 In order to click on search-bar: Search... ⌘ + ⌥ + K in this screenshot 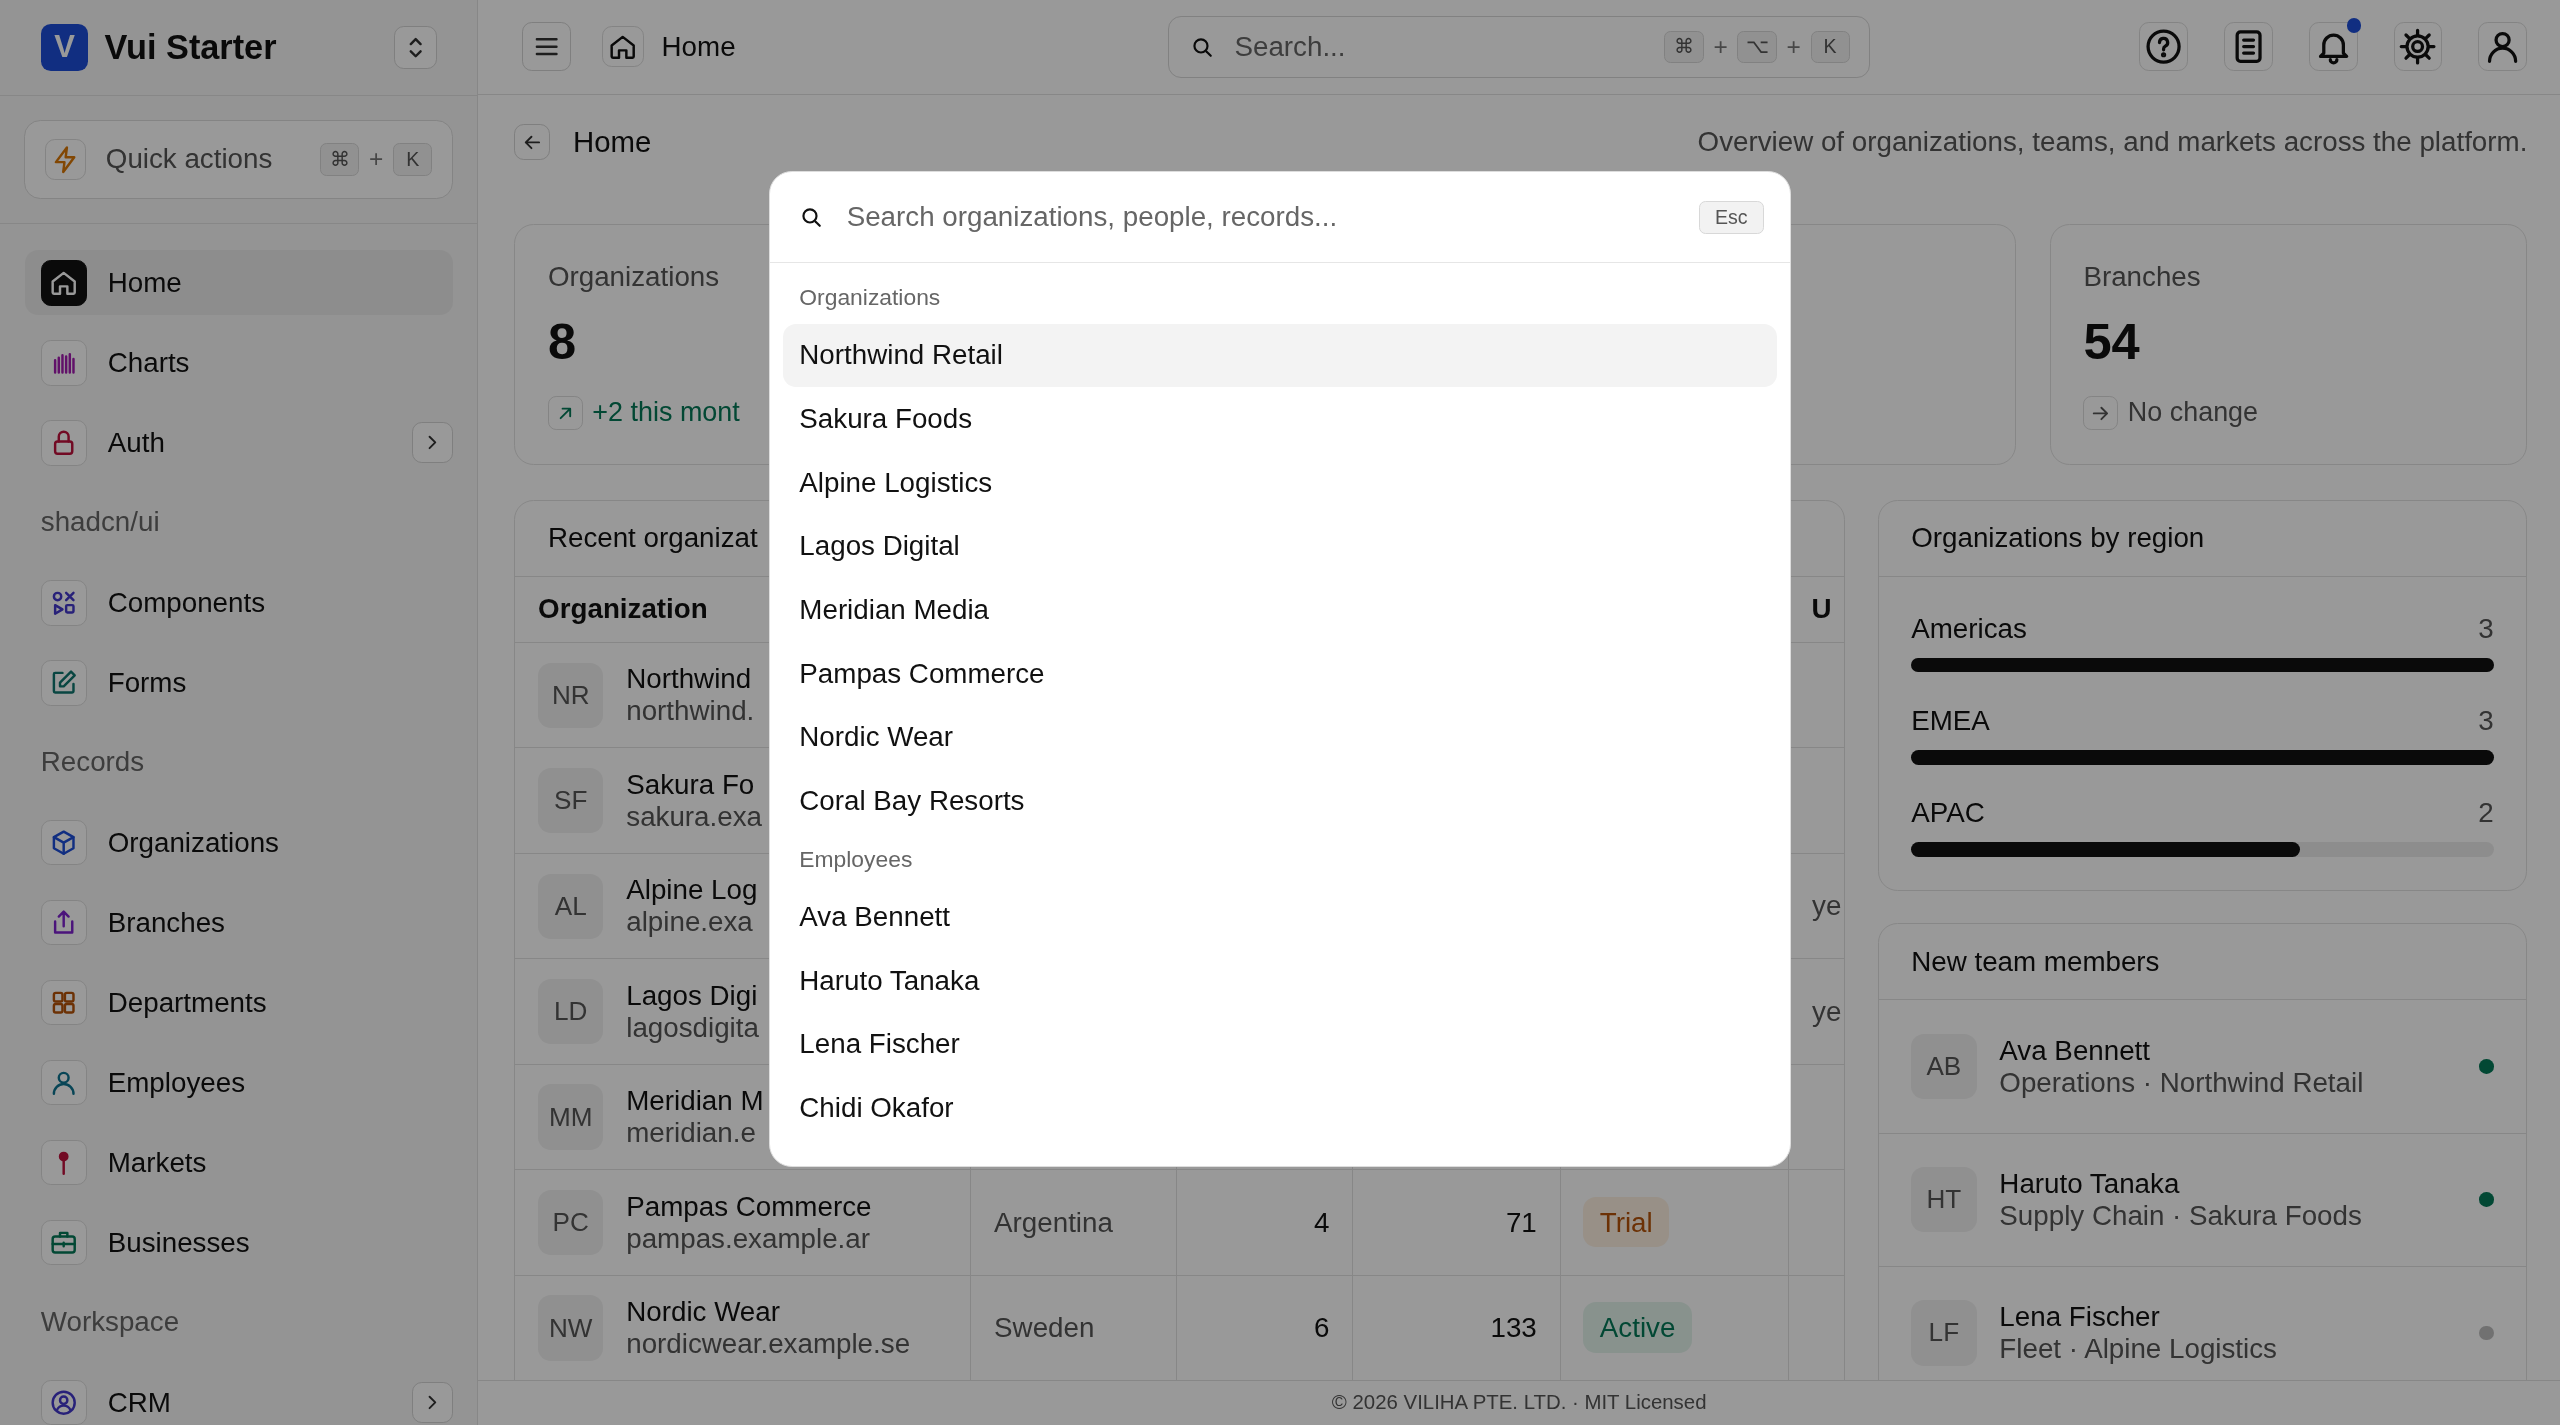, I will do `click(1519, 46)`.